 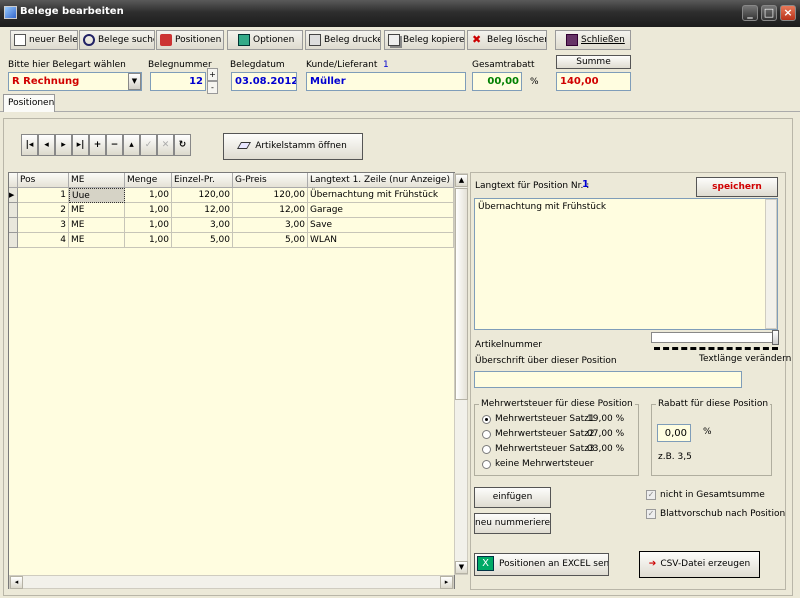 What do you see at coordinates (381, 240) in the screenshot?
I see `cell-text: WLAN` at bounding box center [381, 240].